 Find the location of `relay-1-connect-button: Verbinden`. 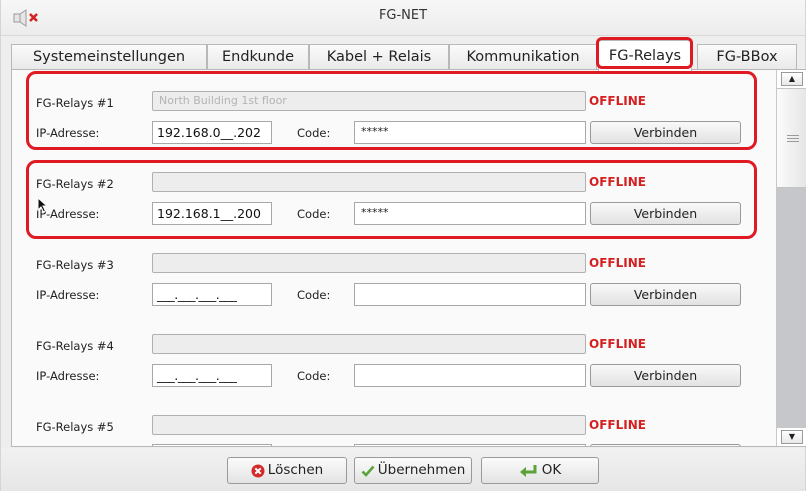

relay-1-connect-button: Verbinden is located at coordinates (665, 132).